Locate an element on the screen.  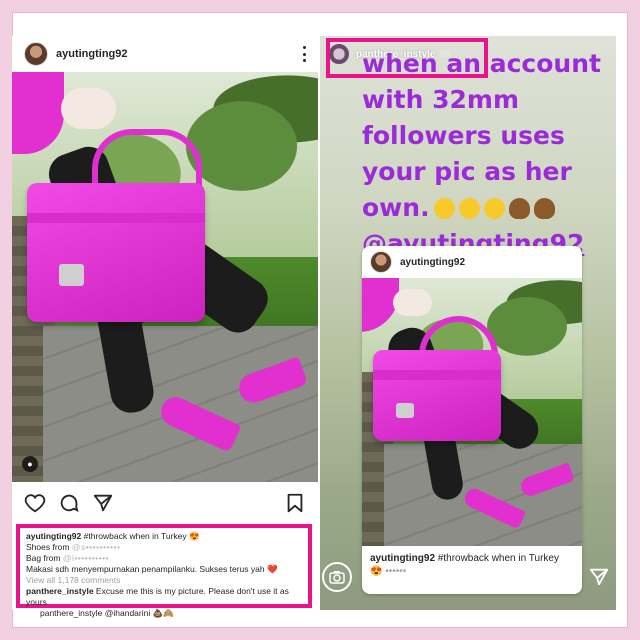
view-all-comments-link: View all 1,178 comments is located at coordinates (164, 580).